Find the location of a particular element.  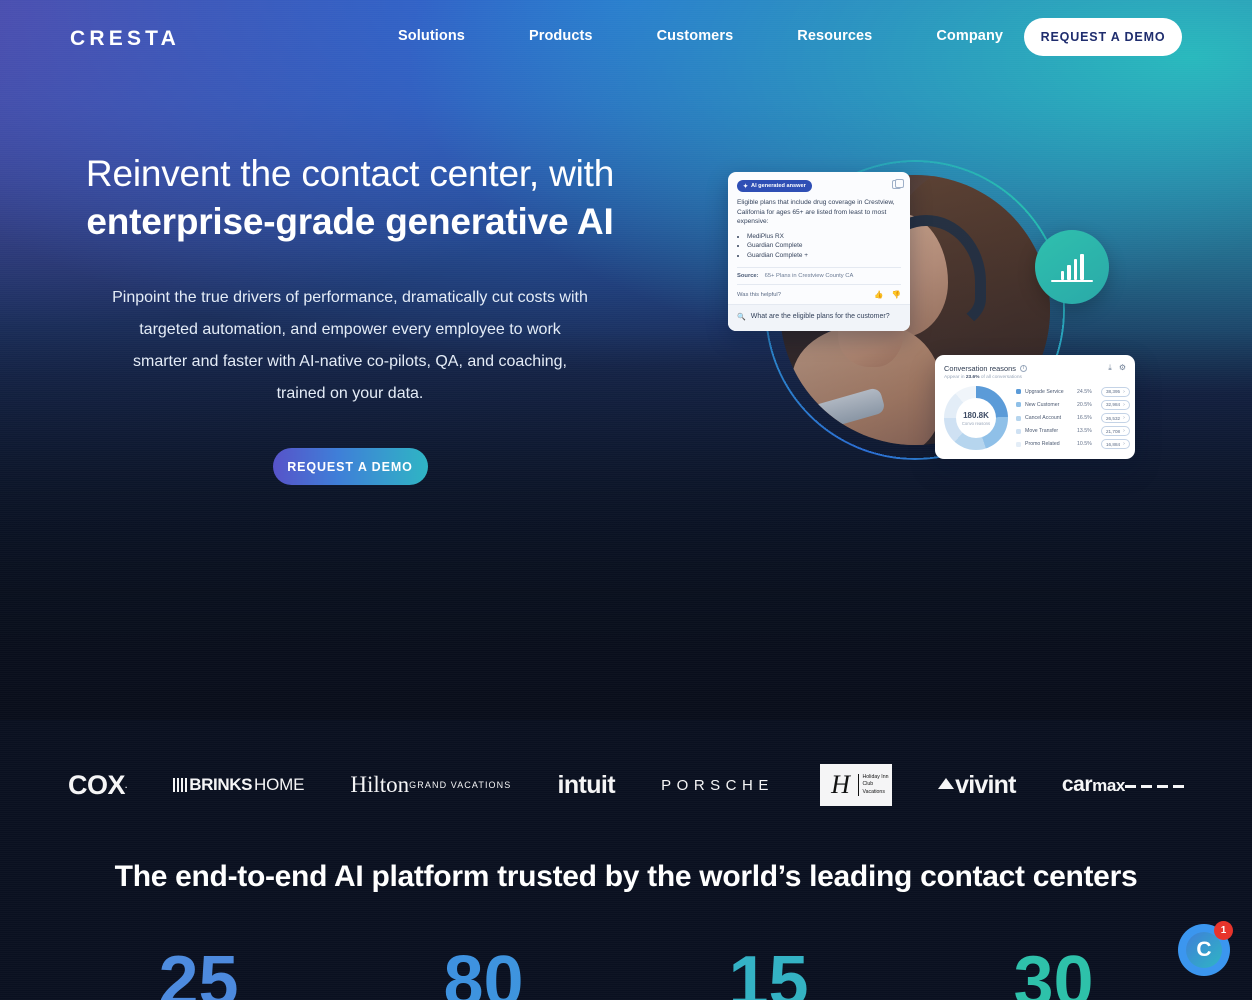

stat-value: 15 is located at coordinates (768, 973).